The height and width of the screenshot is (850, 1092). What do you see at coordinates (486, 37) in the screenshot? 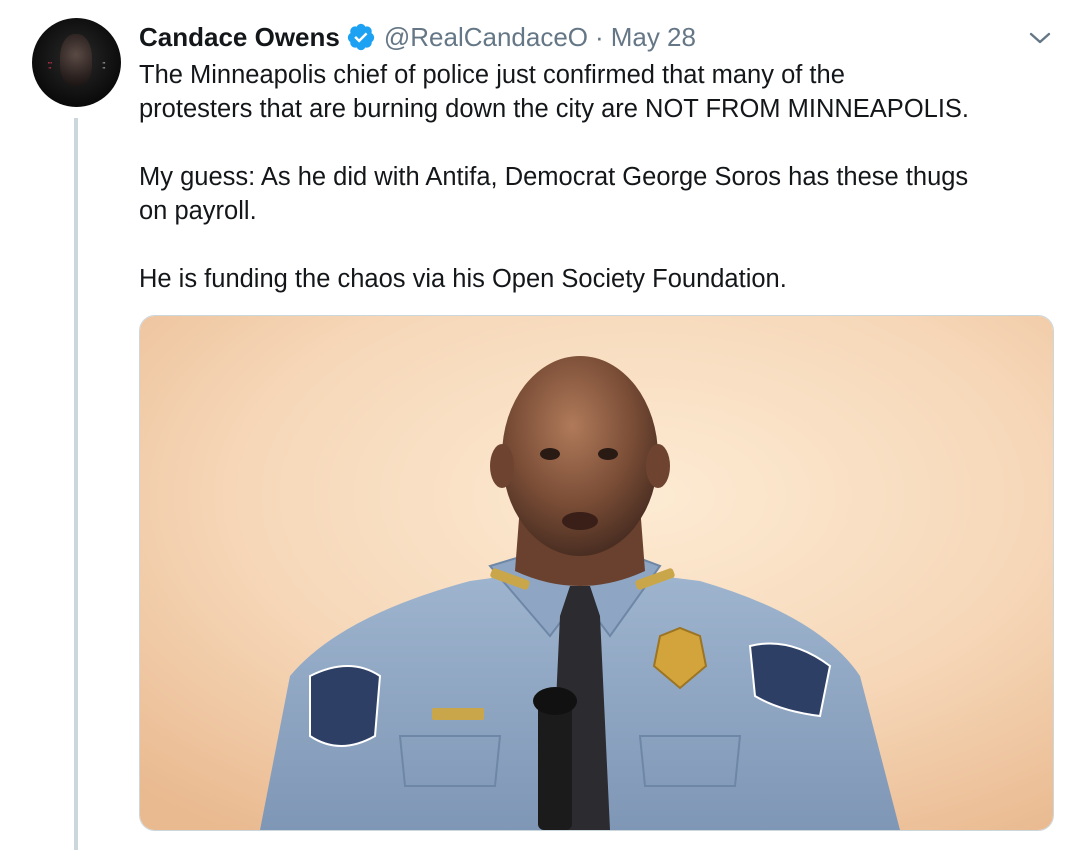
I see `author-handle: @RealCandaceO` at bounding box center [486, 37].